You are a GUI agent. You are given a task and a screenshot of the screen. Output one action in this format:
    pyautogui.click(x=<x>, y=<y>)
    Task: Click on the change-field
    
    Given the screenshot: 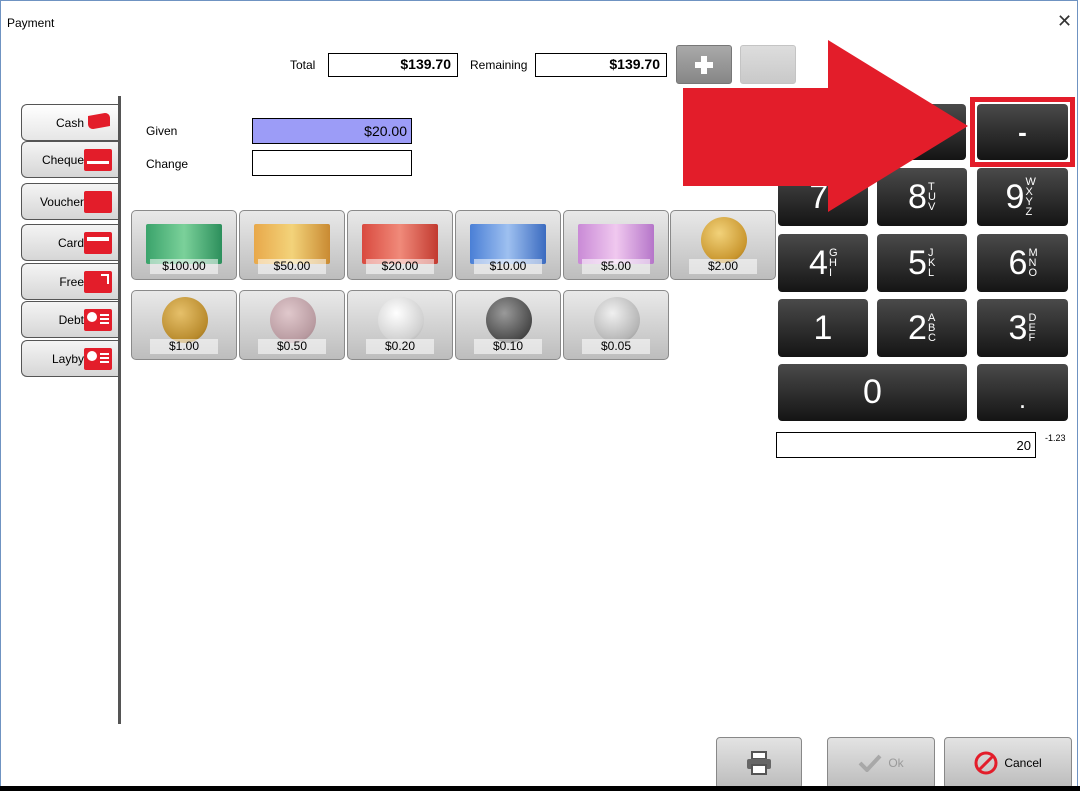 What is the action you would take?
    pyautogui.click(x=332, y=163)
    